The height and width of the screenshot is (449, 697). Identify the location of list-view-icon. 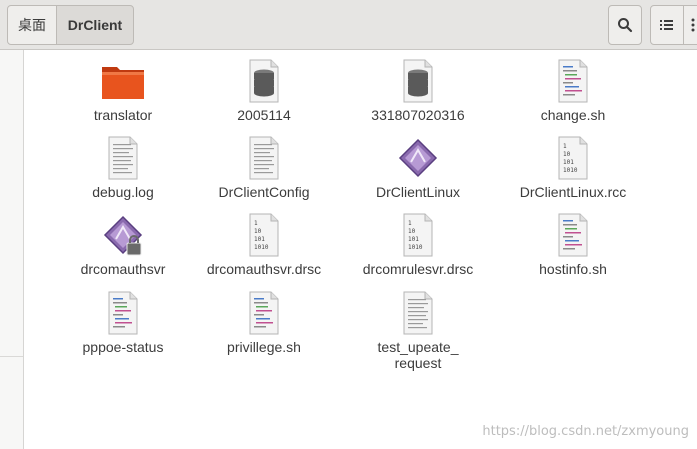
(666, 25).